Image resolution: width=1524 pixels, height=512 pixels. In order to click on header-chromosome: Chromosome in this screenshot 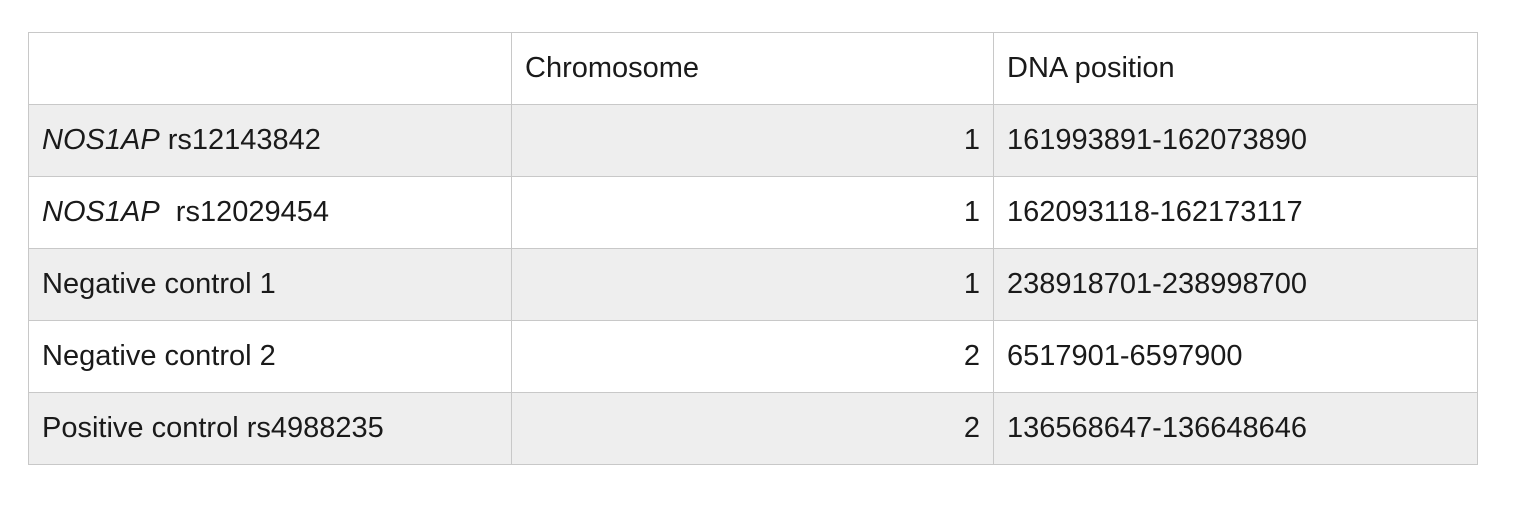, I will do `click(752, 68)`.